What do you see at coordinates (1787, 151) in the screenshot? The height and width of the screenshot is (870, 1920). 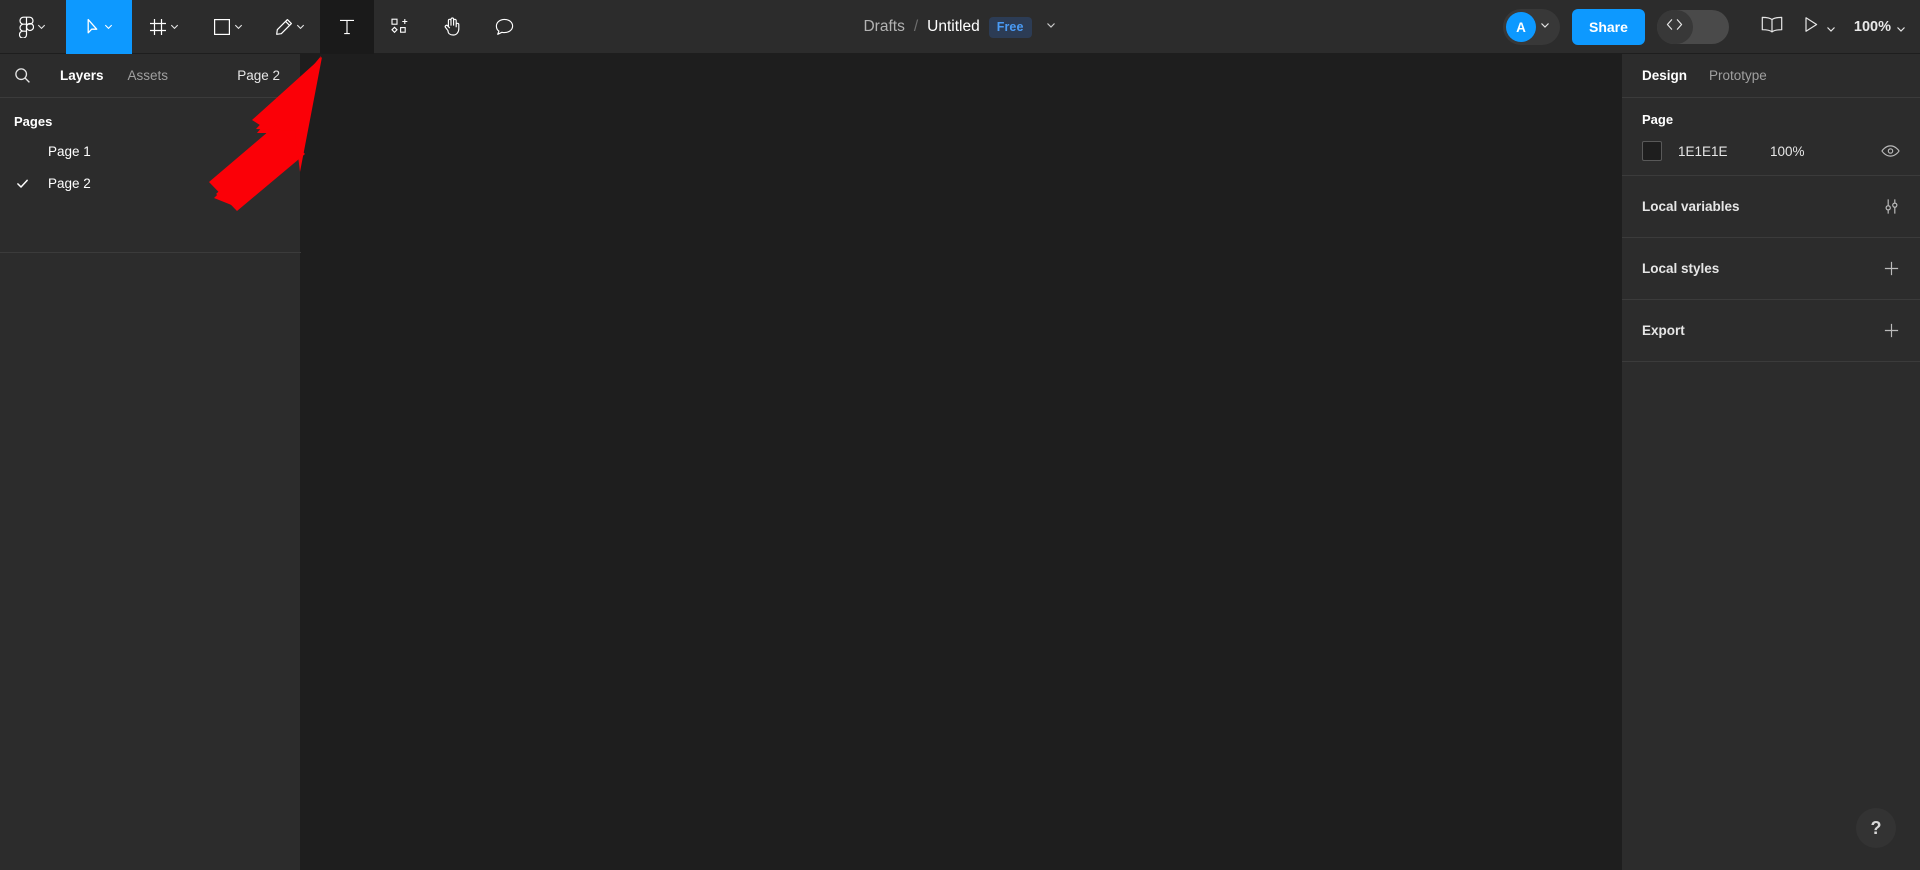 I see `page-color-opacity-value: 100%` at bounding box center [1787, 151].